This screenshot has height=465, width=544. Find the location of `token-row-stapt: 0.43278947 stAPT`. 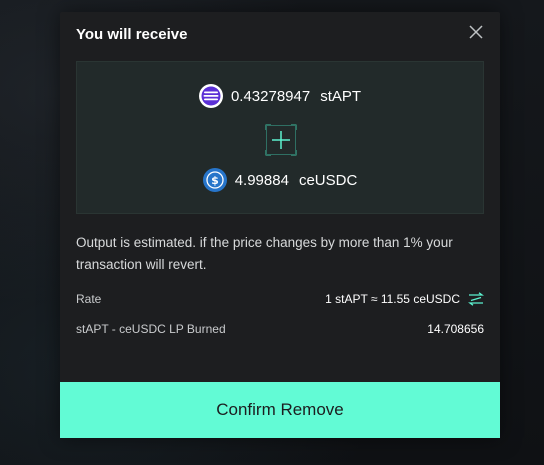

token-row-stapt: 0.43278947 stAPT is located at coordinates (280, 96).